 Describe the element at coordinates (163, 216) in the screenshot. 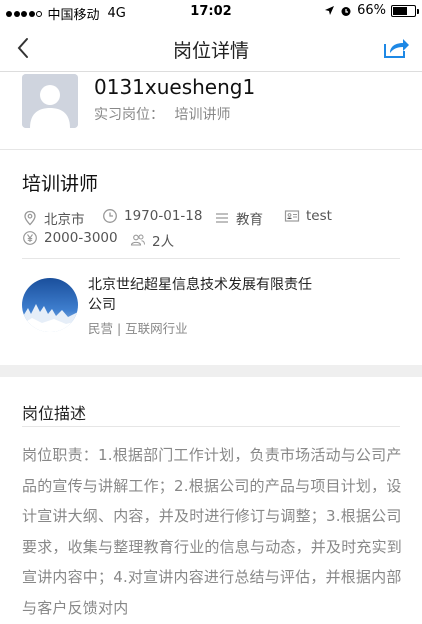

I see `date-text: 1970-01-18` at that location.